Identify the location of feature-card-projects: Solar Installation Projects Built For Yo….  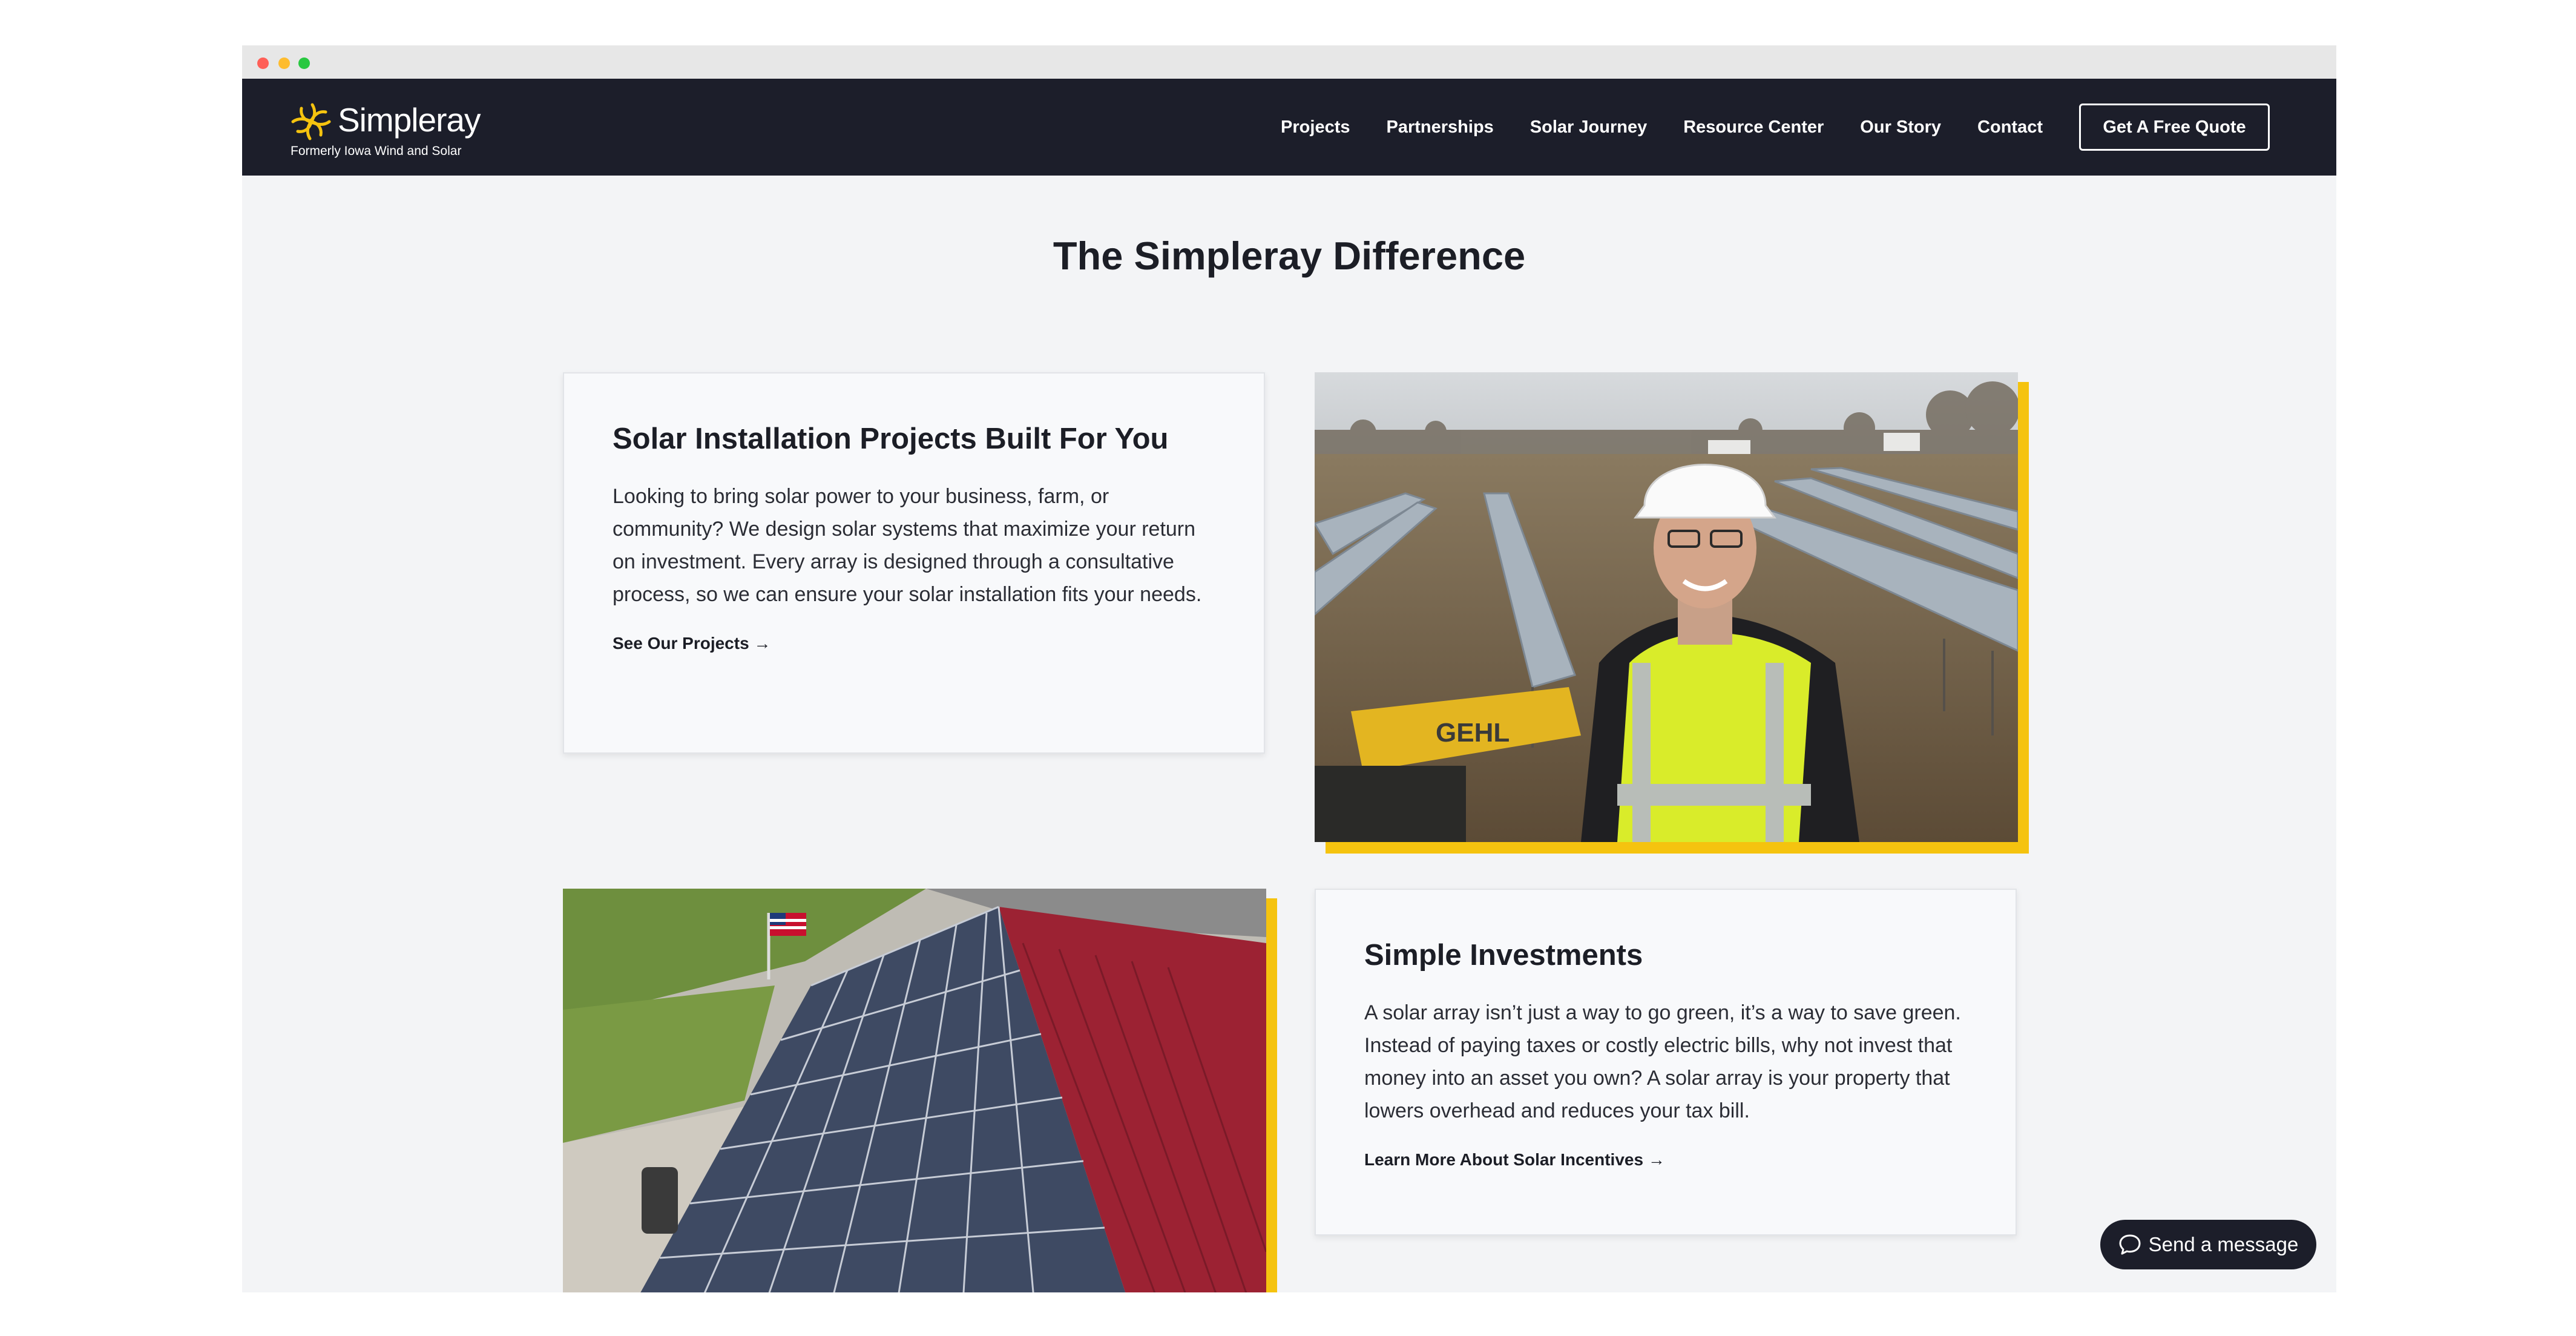
(914, 563).